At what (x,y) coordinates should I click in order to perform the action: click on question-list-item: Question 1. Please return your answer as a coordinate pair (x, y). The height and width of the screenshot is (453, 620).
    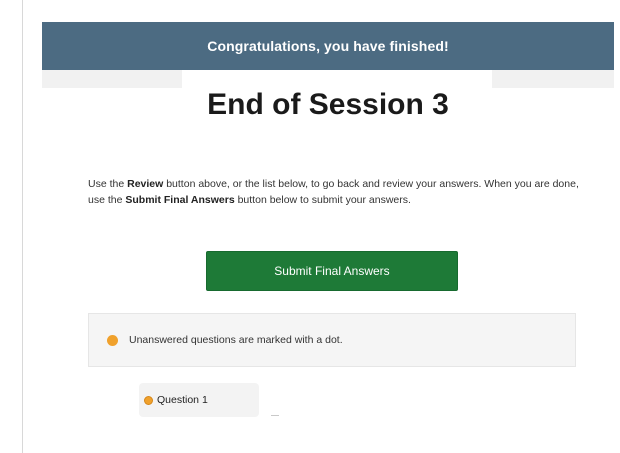
    Looking at the image, I should click on (199, 400).